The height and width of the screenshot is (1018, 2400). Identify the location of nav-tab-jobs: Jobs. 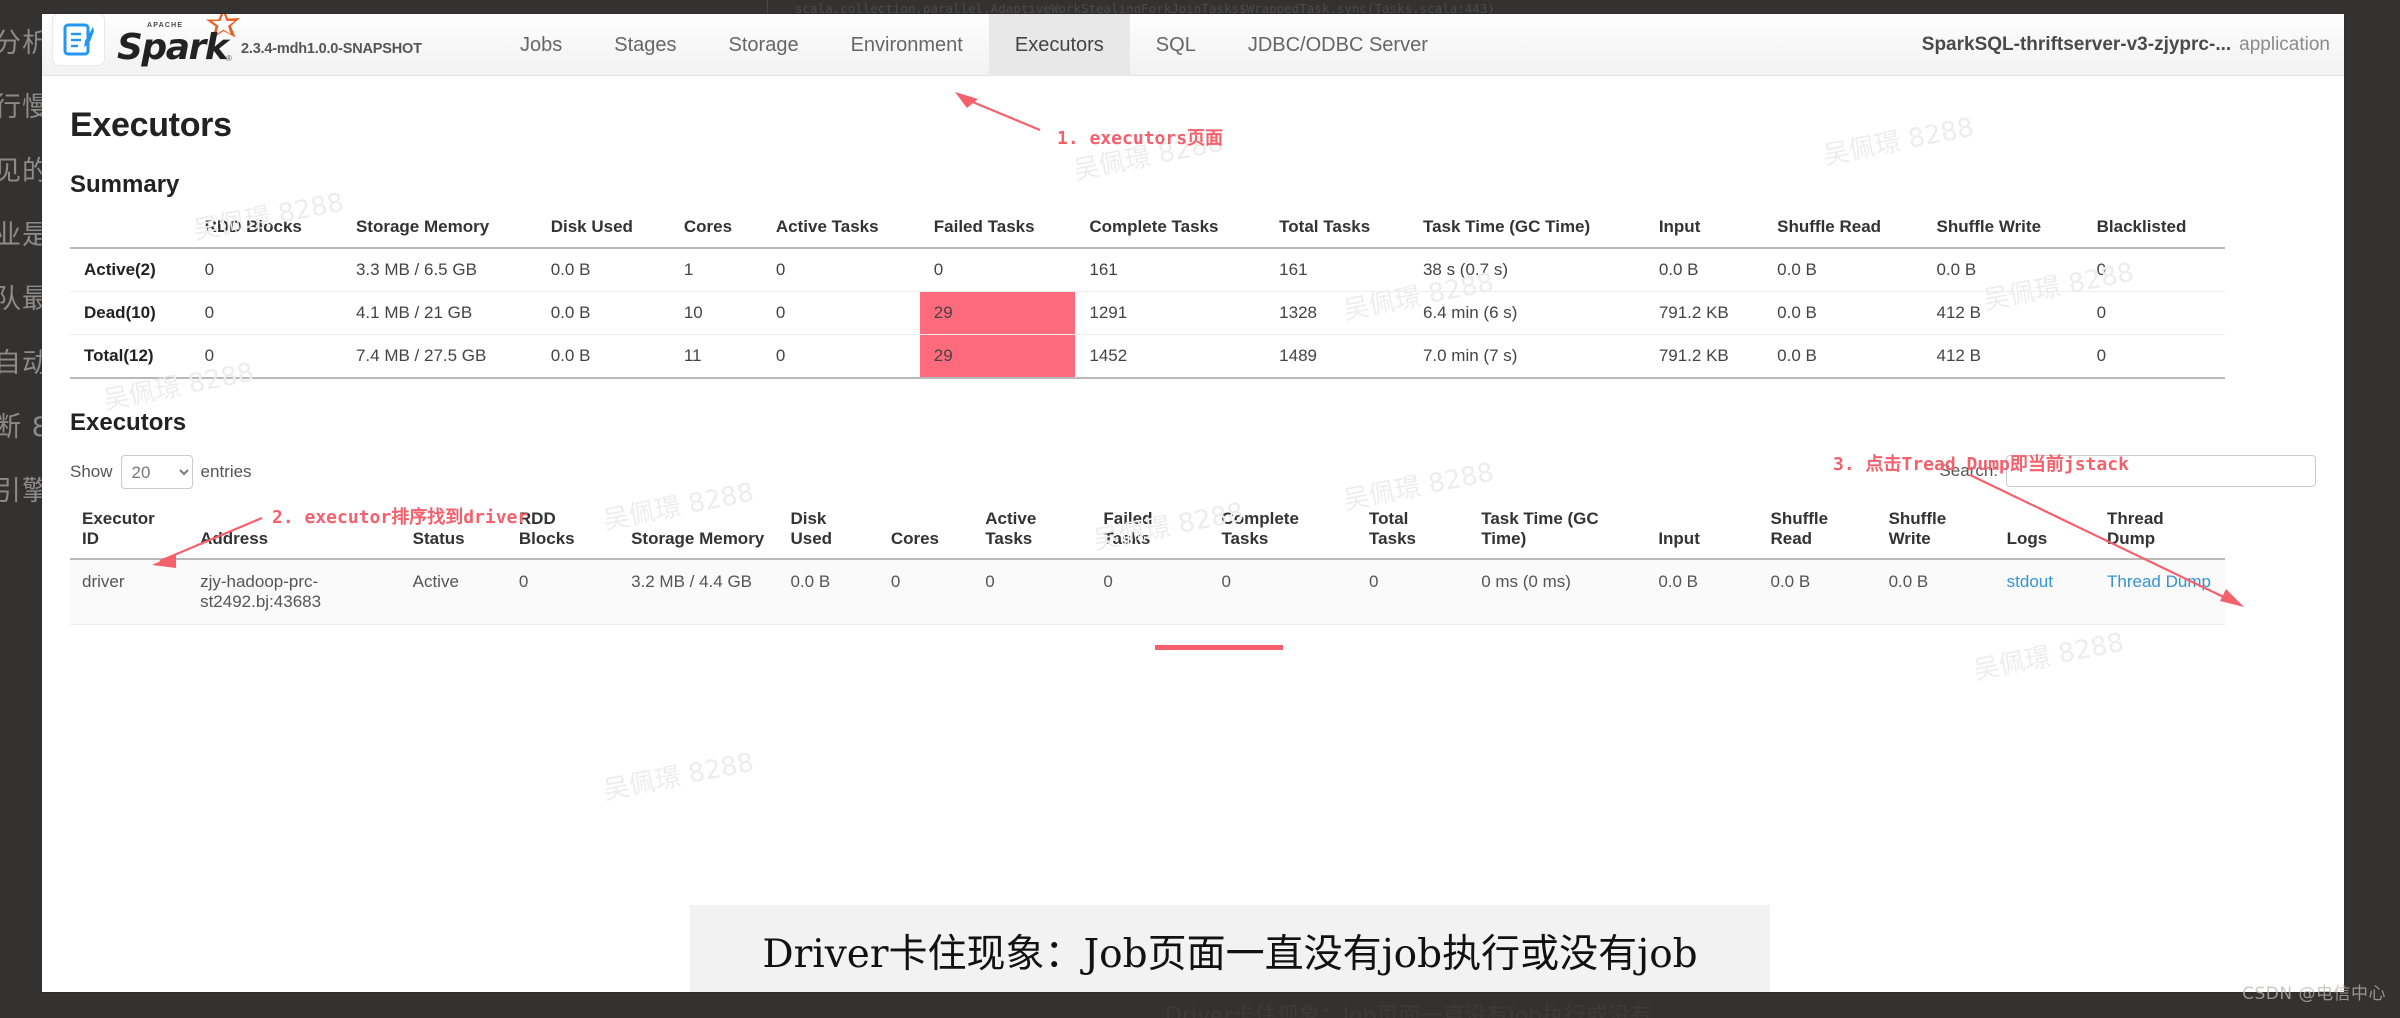
(541, 45).